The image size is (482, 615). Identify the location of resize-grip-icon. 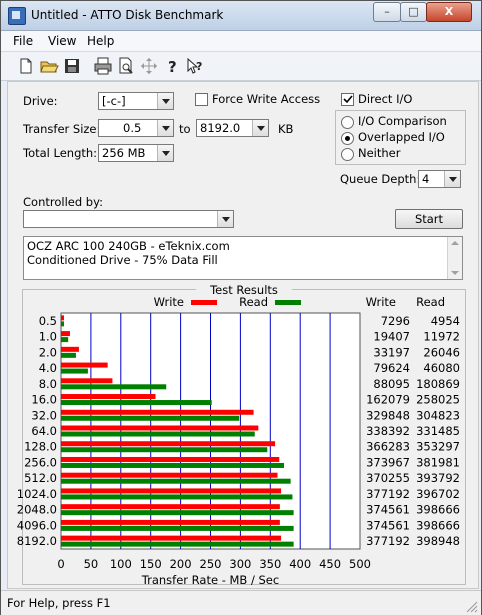
(471, 606).